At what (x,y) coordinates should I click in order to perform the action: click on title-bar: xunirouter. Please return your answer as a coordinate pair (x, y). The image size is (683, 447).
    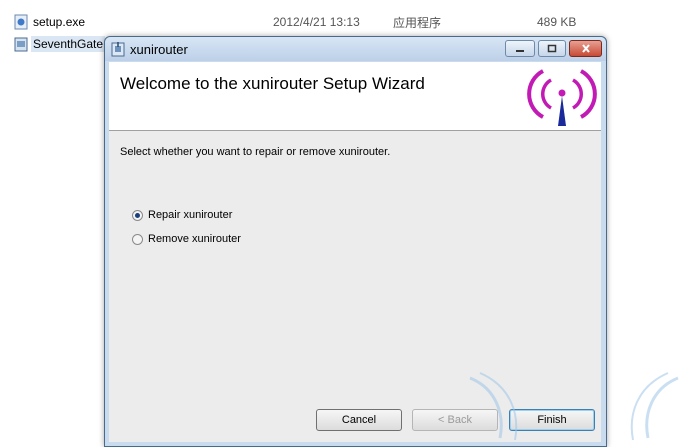
    Looking at the image, I should click on (355, 49).